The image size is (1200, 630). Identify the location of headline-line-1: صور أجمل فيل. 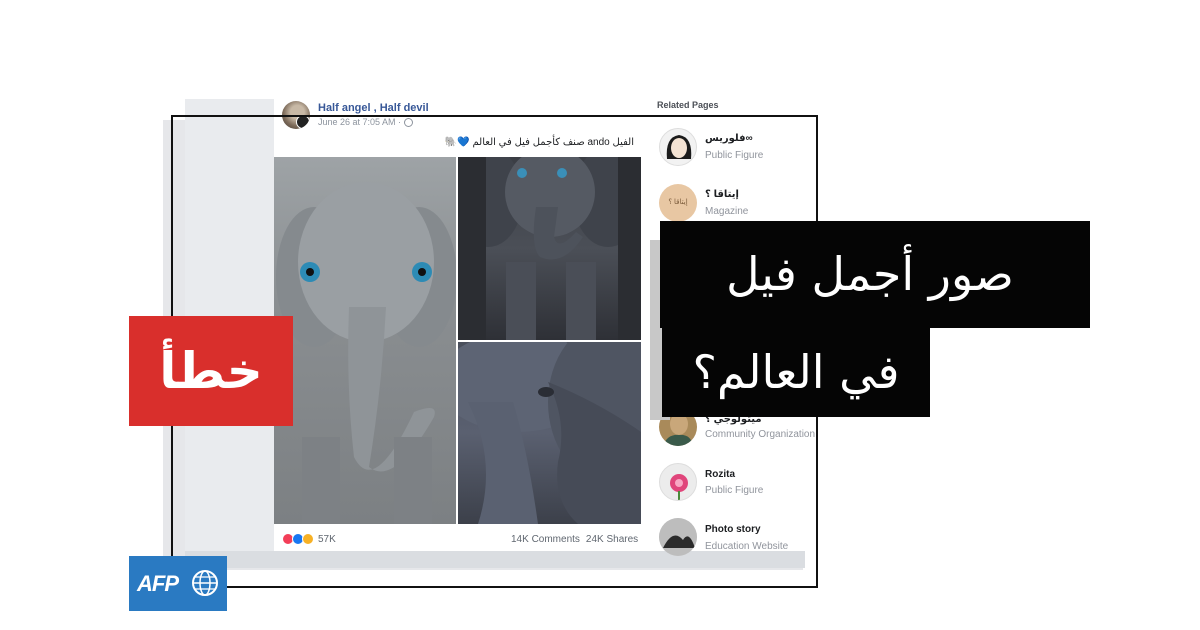
(875, 274).